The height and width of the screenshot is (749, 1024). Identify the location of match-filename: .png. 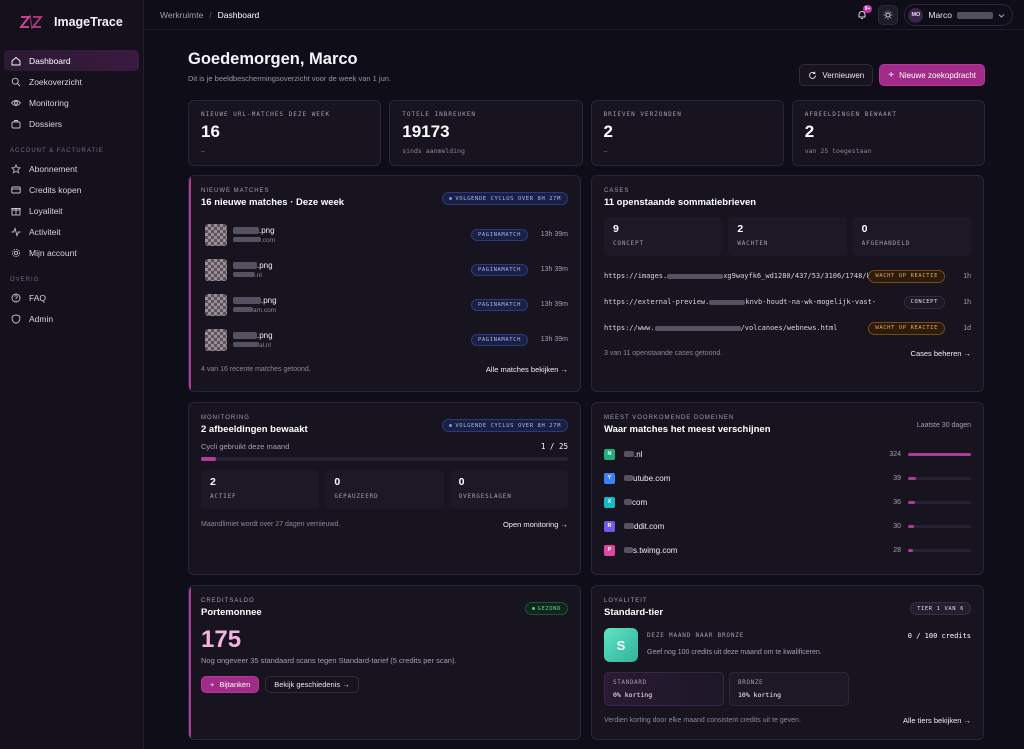
(265, 335).